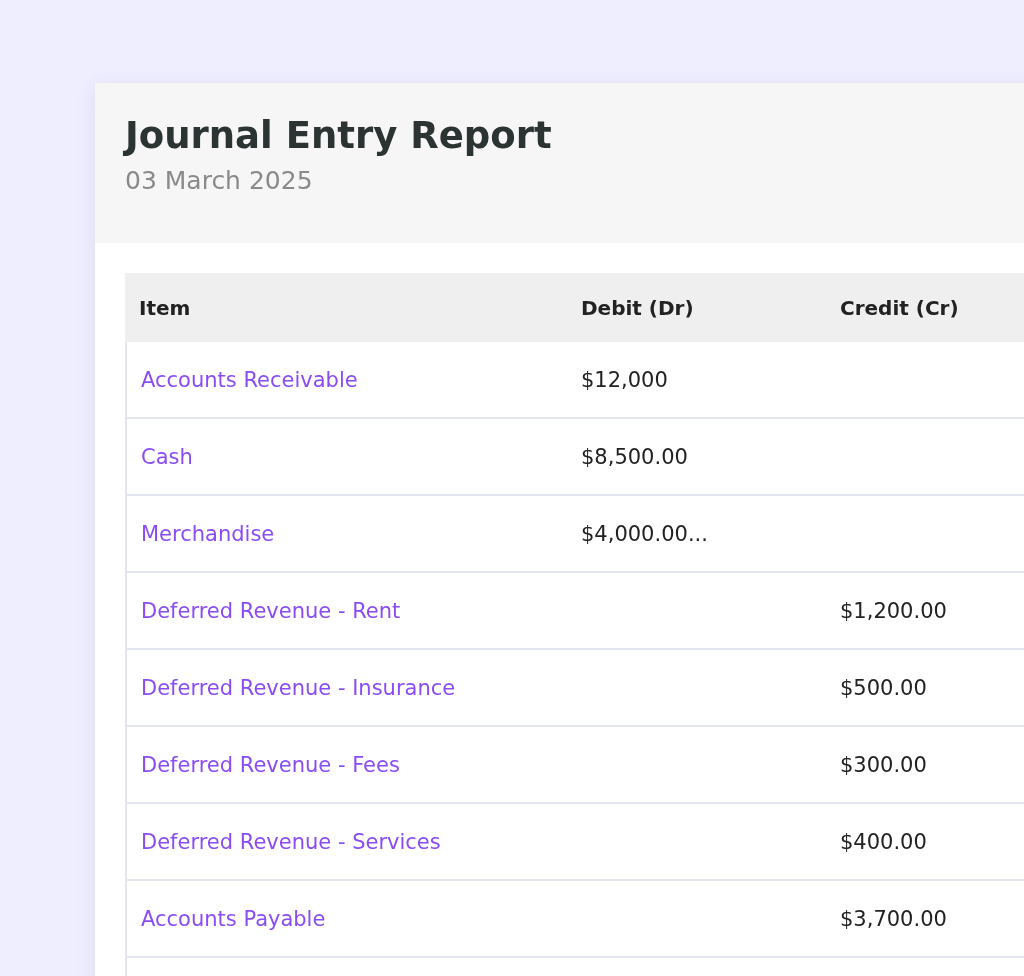 The width and height of the screenshot is (1024, 976). Describe the element at coordinates (634, 456) in the screenshot. I see `debit-amount: $8,500.00` at that location.